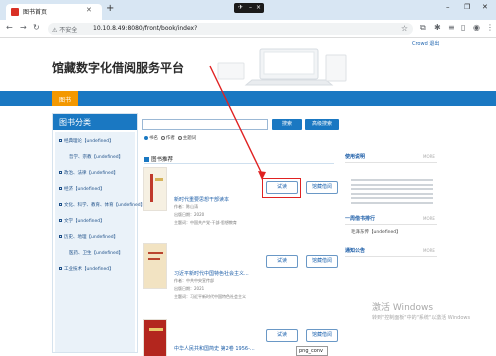 This screenshot has width=496, height=356. What do you see at coordinates (421, 318) in the screenshot?
I see `windows-activation-text: 转到"控制面板"中的"系统"以激活 Windows` at bounding box center [421, 318].